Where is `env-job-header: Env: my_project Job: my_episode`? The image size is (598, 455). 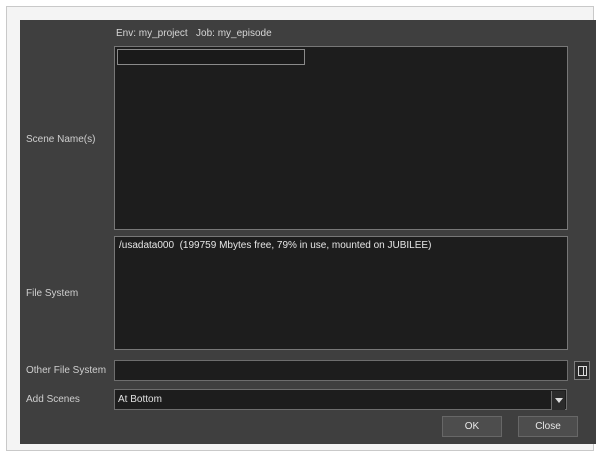 env-job-header: Env: my_project Job: my_episode is located at coordinates (194, 33).